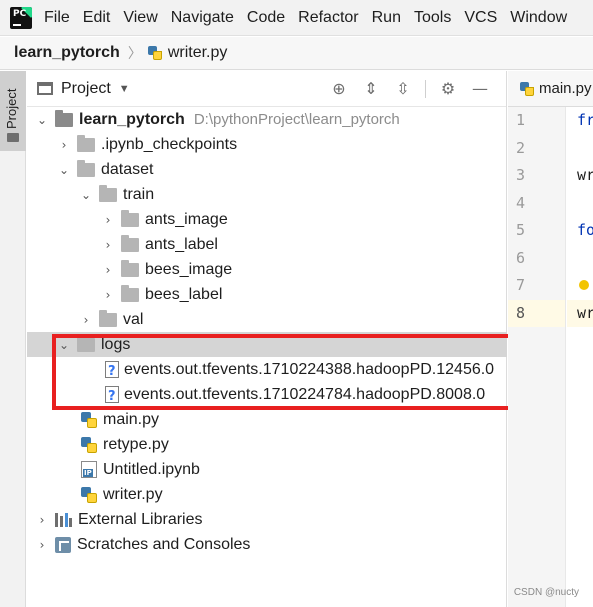 This screenshot has width=593, height=607. I want to click on menu-edit: Edit, so click(97, 18).